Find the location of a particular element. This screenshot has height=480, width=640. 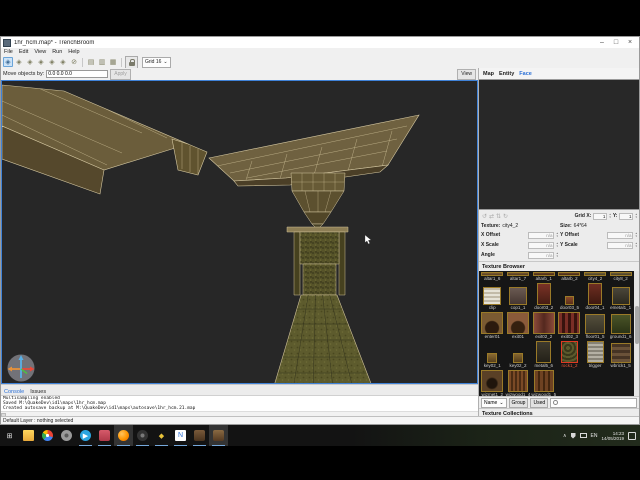

display-icon is located at coordinates (583, 435).